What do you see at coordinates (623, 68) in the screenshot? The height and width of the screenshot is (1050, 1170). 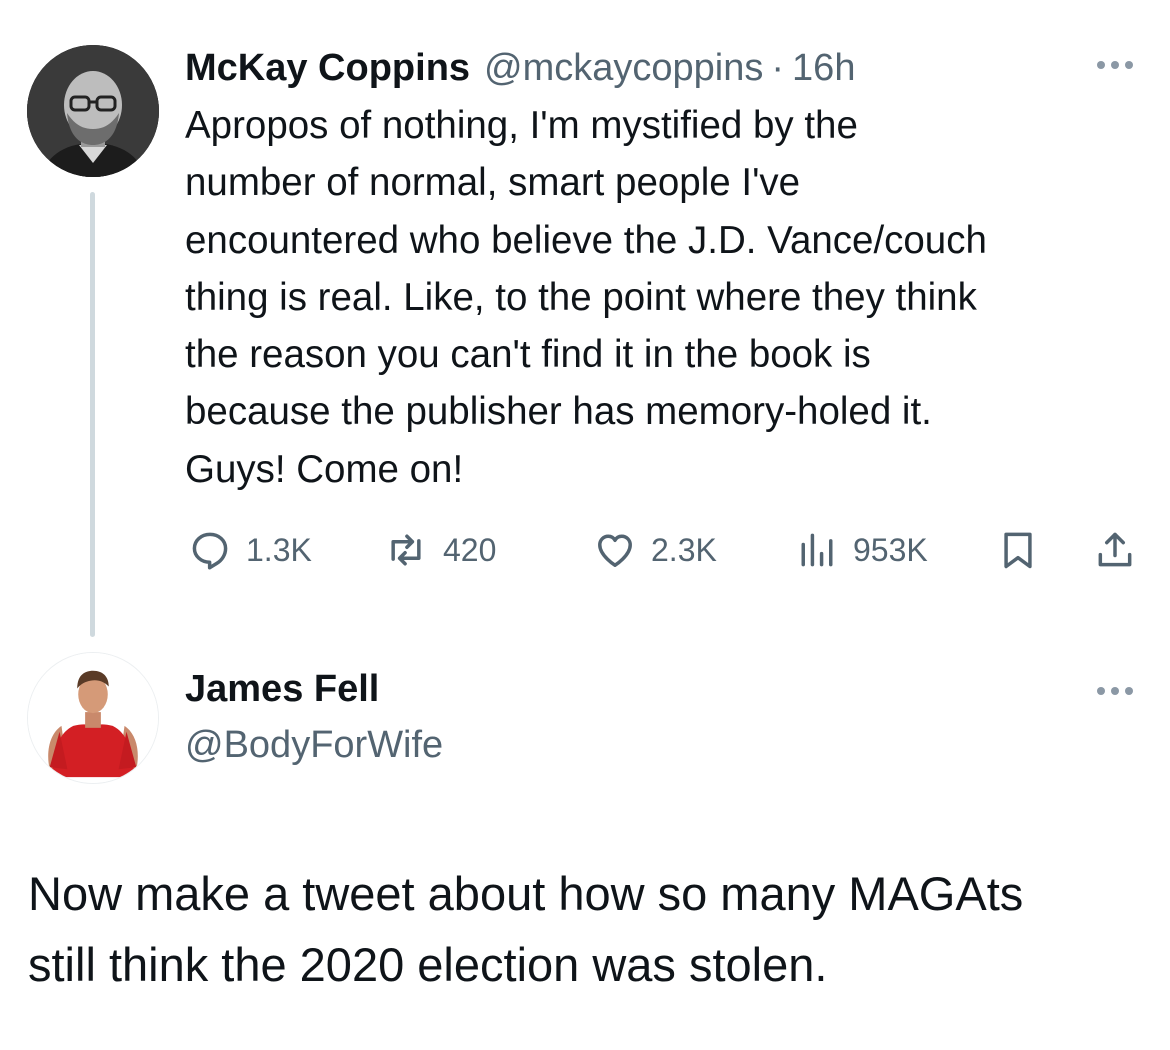 I see `author-handle: @mckaycoppins` at bounding box center [623, 68].